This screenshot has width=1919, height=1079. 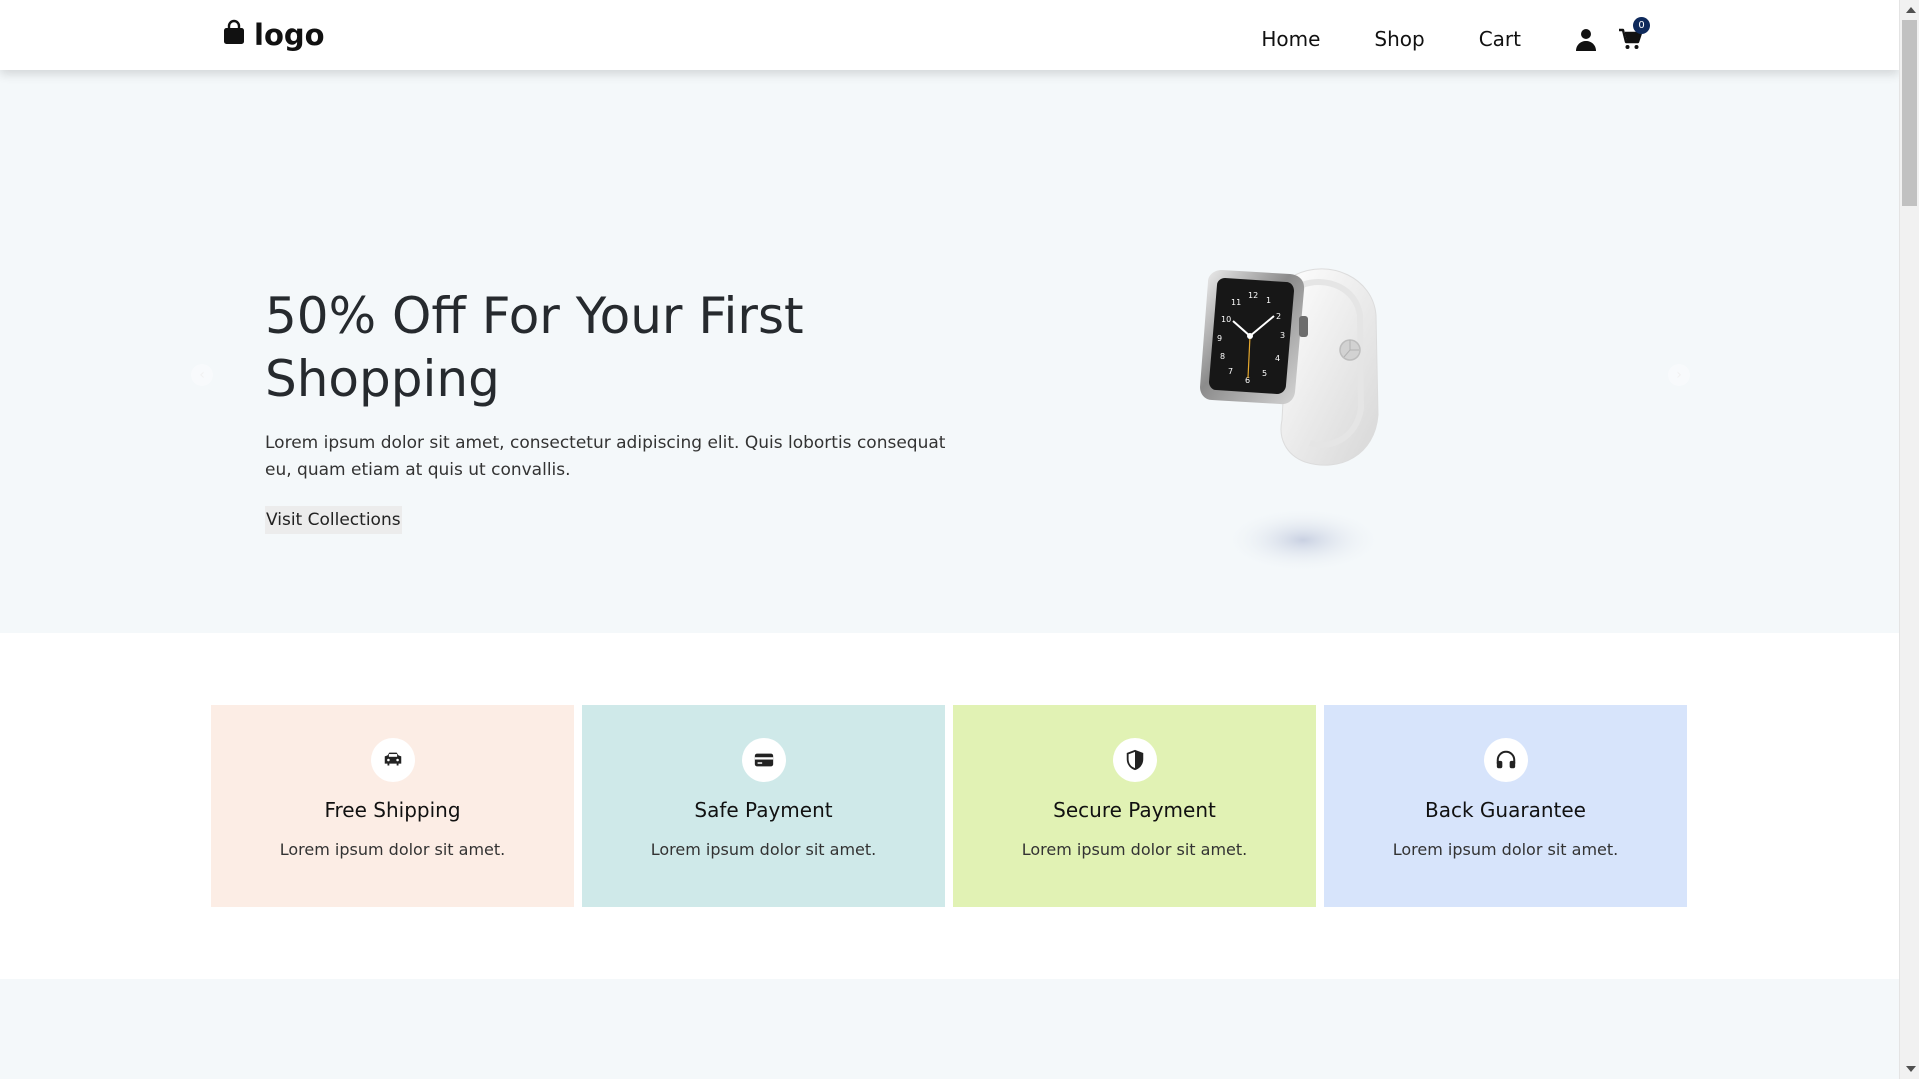 What do you see at coordinates (1134, 810) in the screenshot?
I see `feature-title: Secure Payment` at bounding box center [1134, 810].